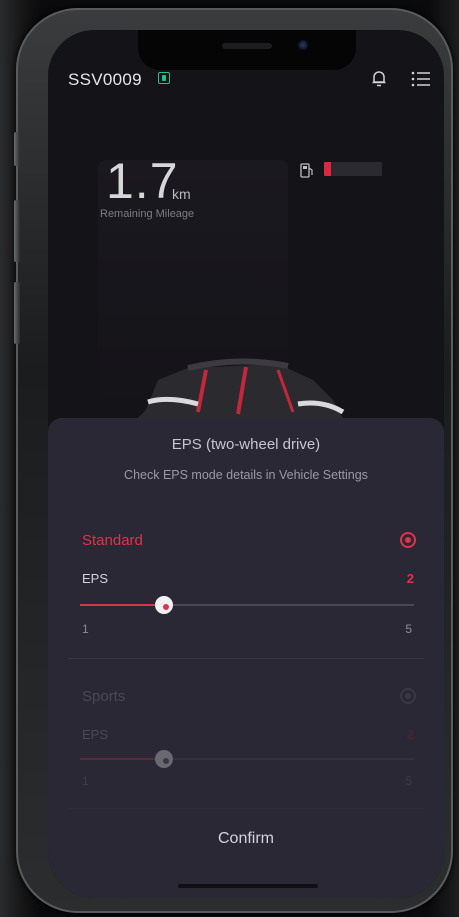 The image size is (459, 917). Describe the element at coordinates (247, 759) in the screenshot. I see `eps-slider-sports` at that location.